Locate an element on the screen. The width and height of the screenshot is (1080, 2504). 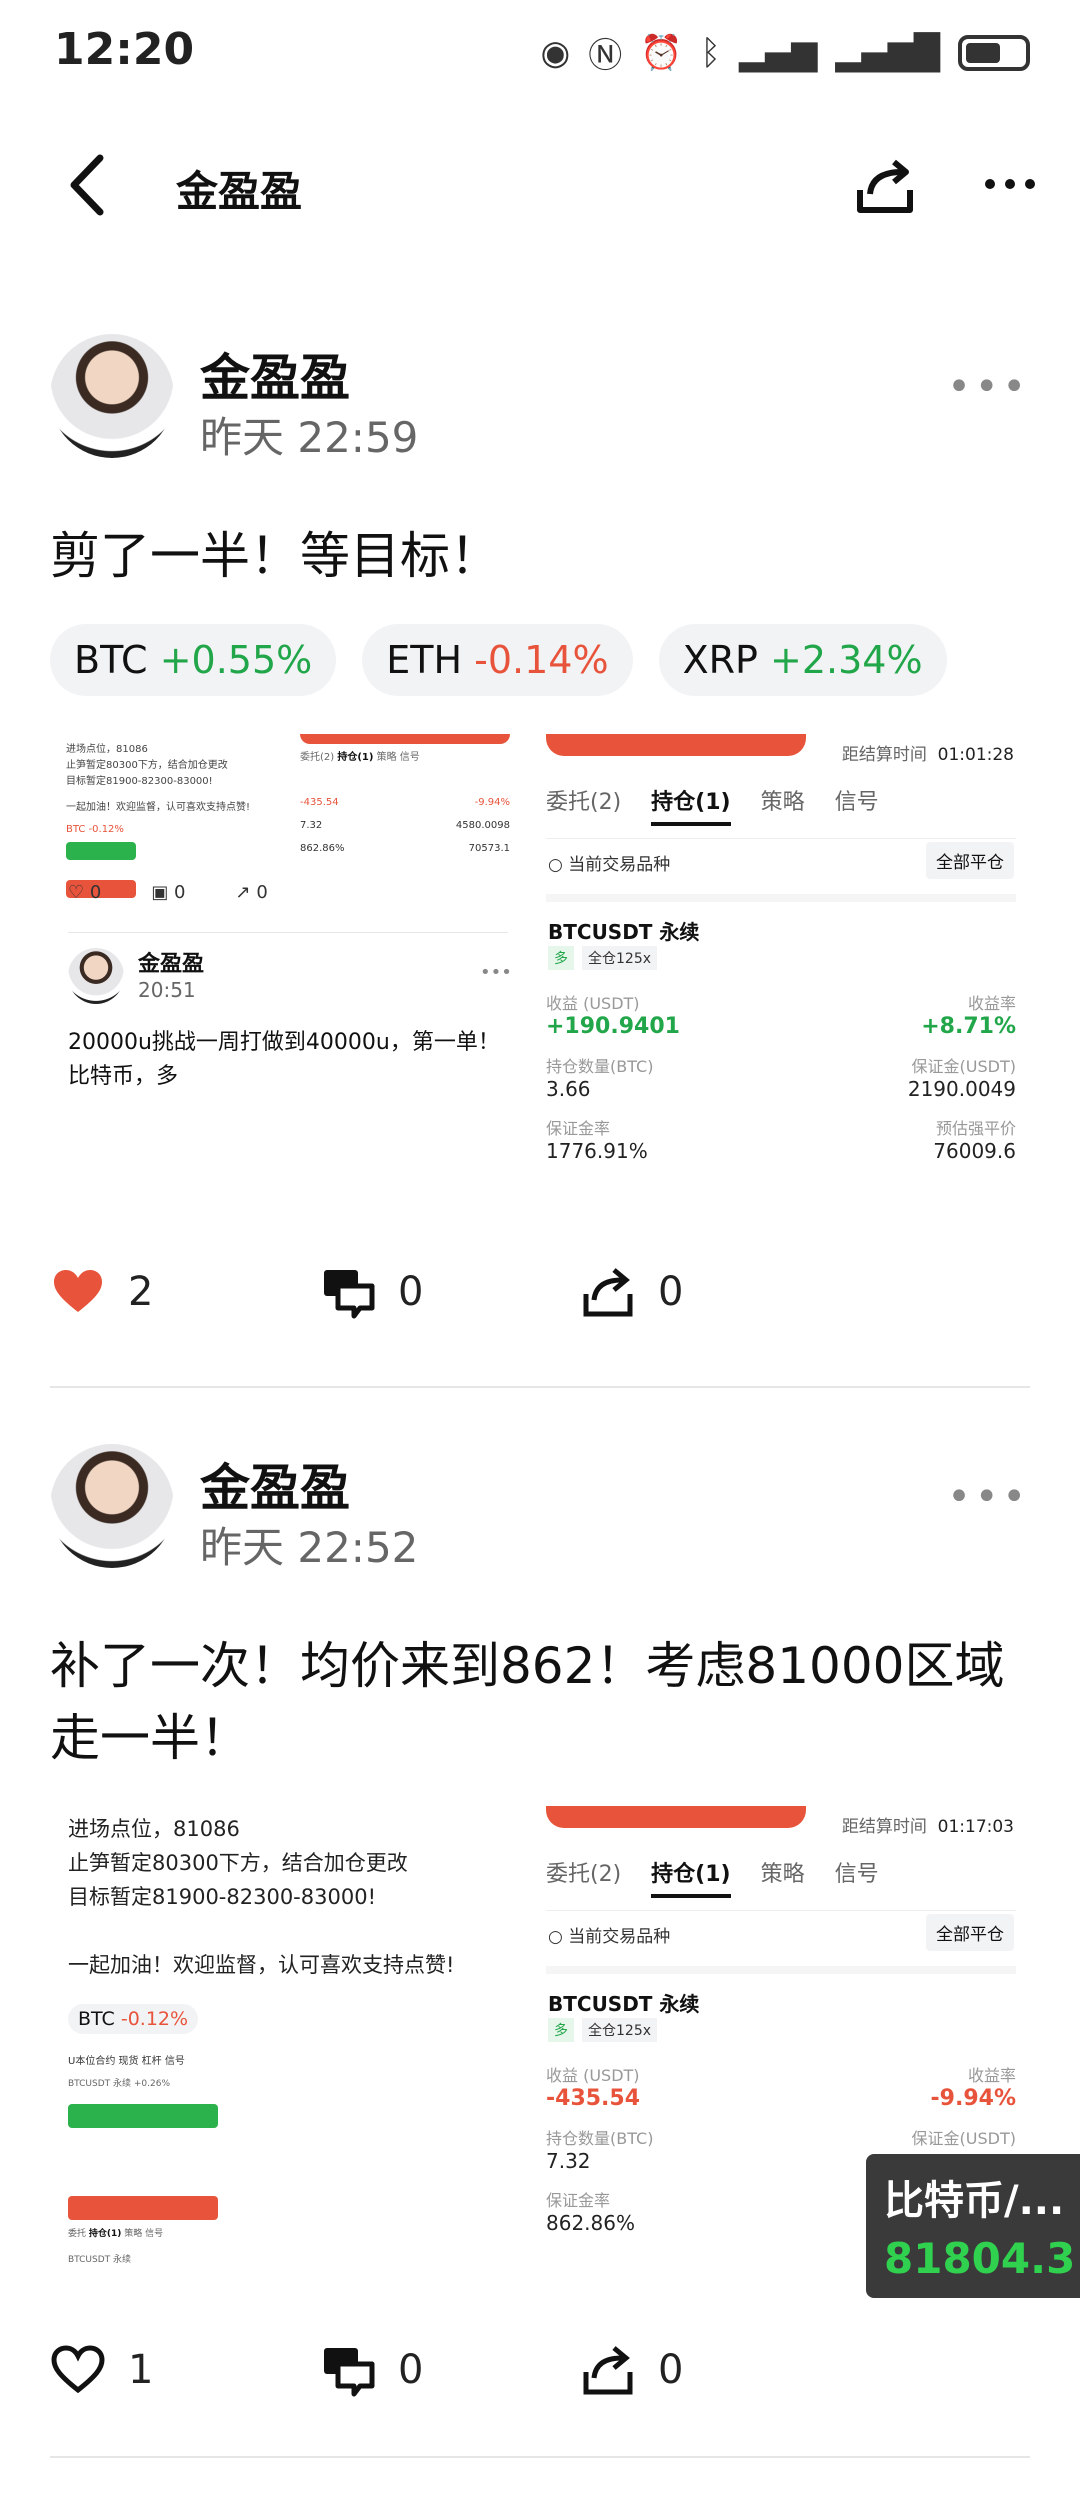
ticker-pill-eth: ETH -0.14% is located at coordinates (497, 660).